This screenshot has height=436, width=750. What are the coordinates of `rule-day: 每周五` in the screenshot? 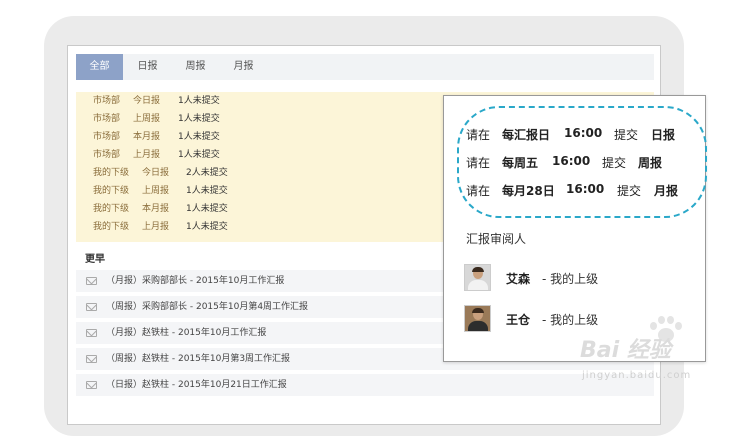 It's located at (520, 163).